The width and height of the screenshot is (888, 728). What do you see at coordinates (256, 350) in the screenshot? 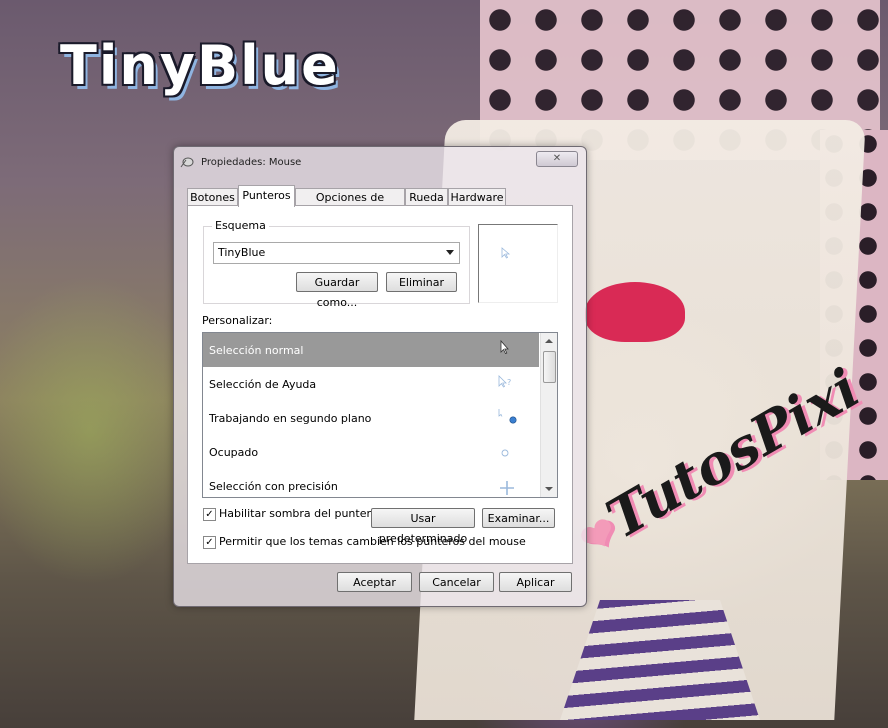
I see `list-item-label: Selección normal` at bounding box center [256, 350].